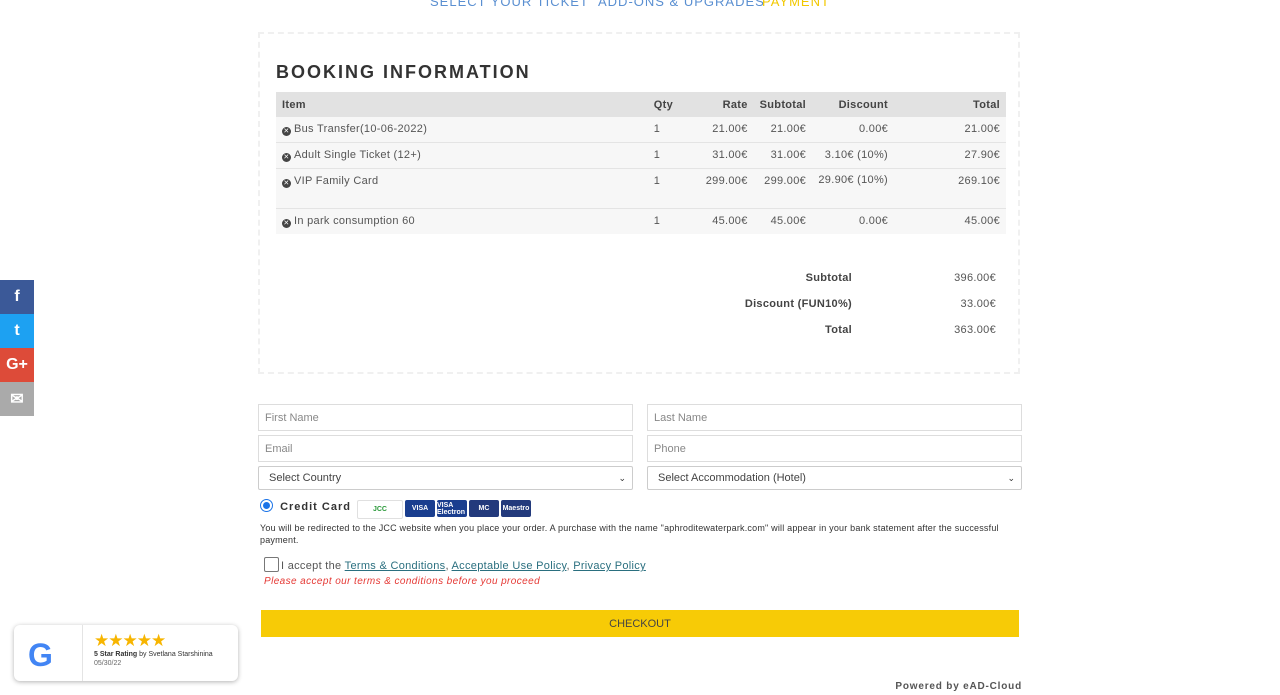 This screenshot has height=695, width=1280. Describe the element at coordinates (40, 655) in the screenshot. I see `google-logo-icon: G` at that location.